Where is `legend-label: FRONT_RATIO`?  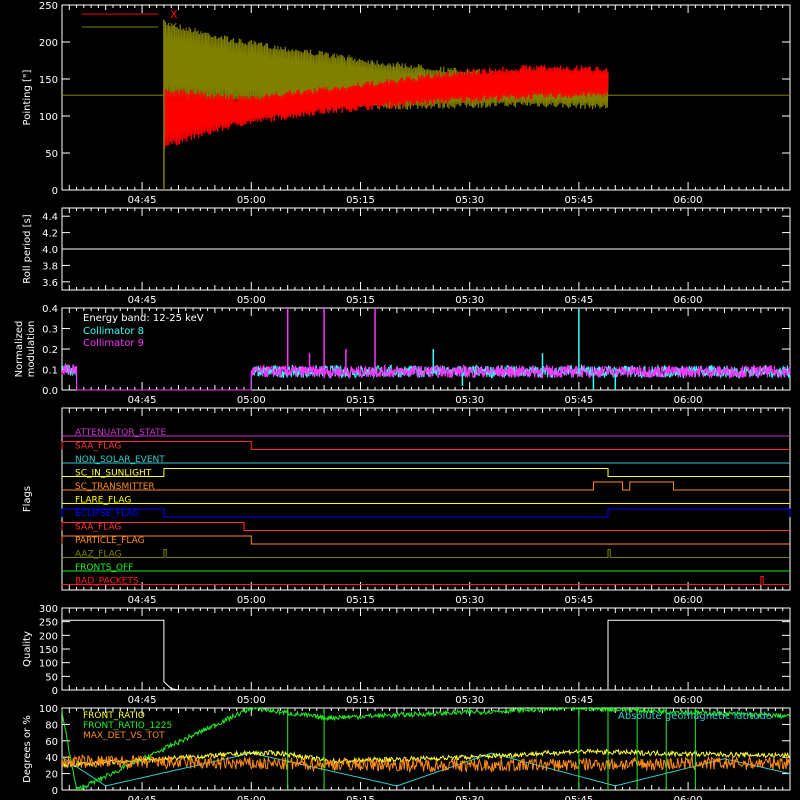
legend-label: FRONT_RATIO is located at coordinates (114, 716).